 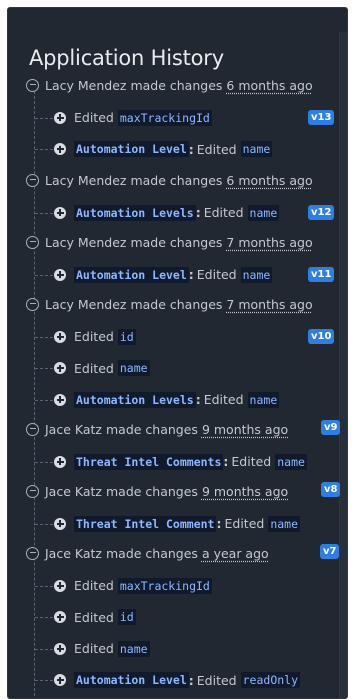 I want to click on version-badge: v9, so click(x=331, y=427).